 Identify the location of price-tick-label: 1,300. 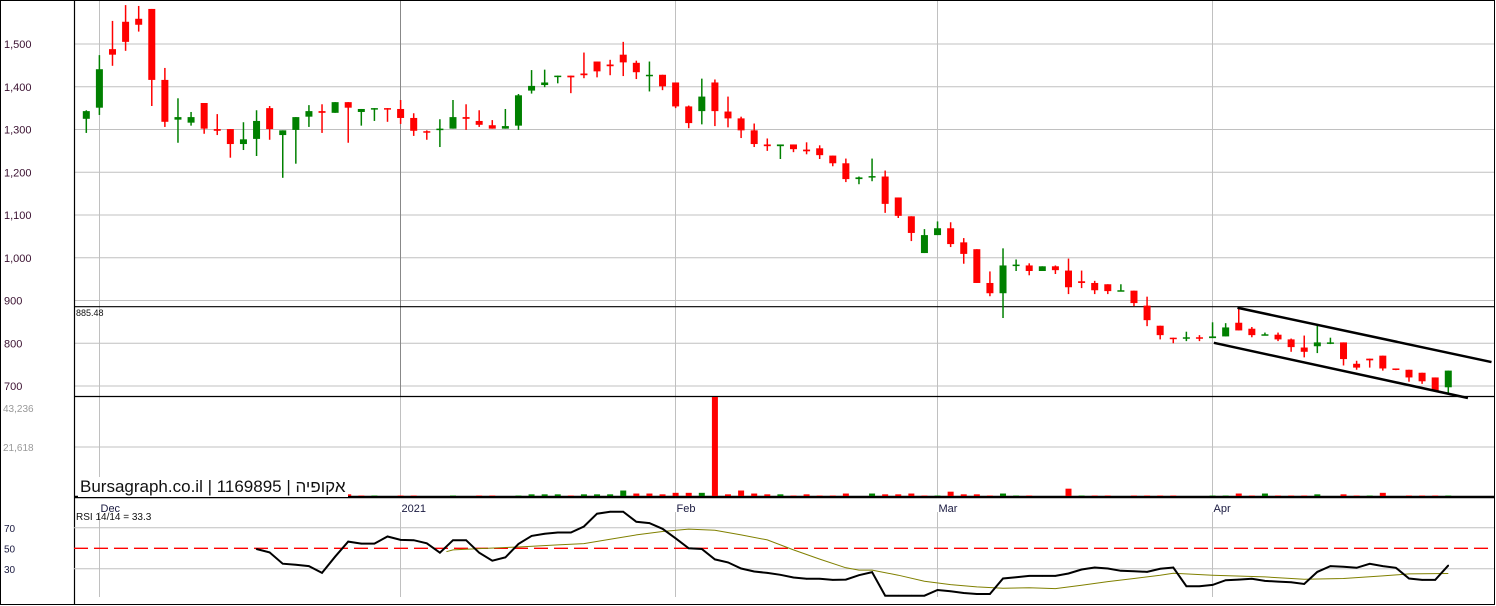
(18, 131).